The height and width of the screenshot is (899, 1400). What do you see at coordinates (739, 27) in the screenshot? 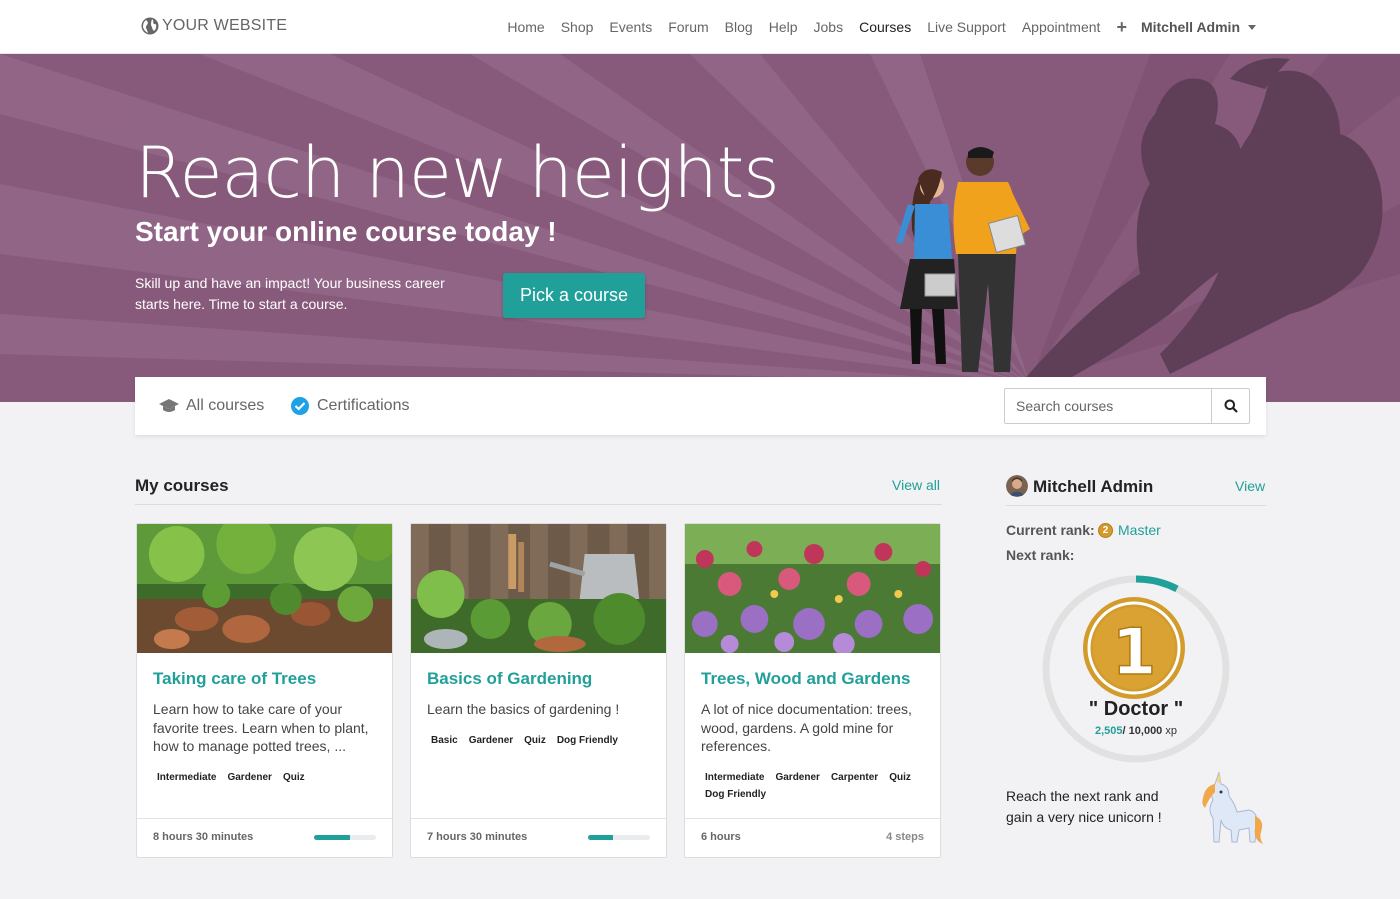
I see `nav-blog: Blog` at bounding box center [739, 27].